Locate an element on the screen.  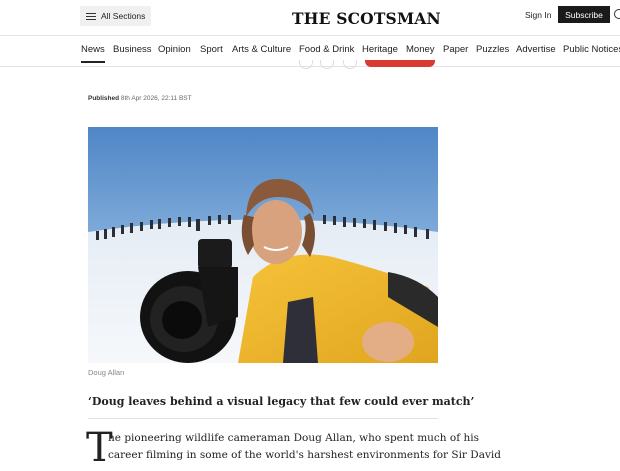
nav-item-sport: Sport is located at coordinates (211, 49).